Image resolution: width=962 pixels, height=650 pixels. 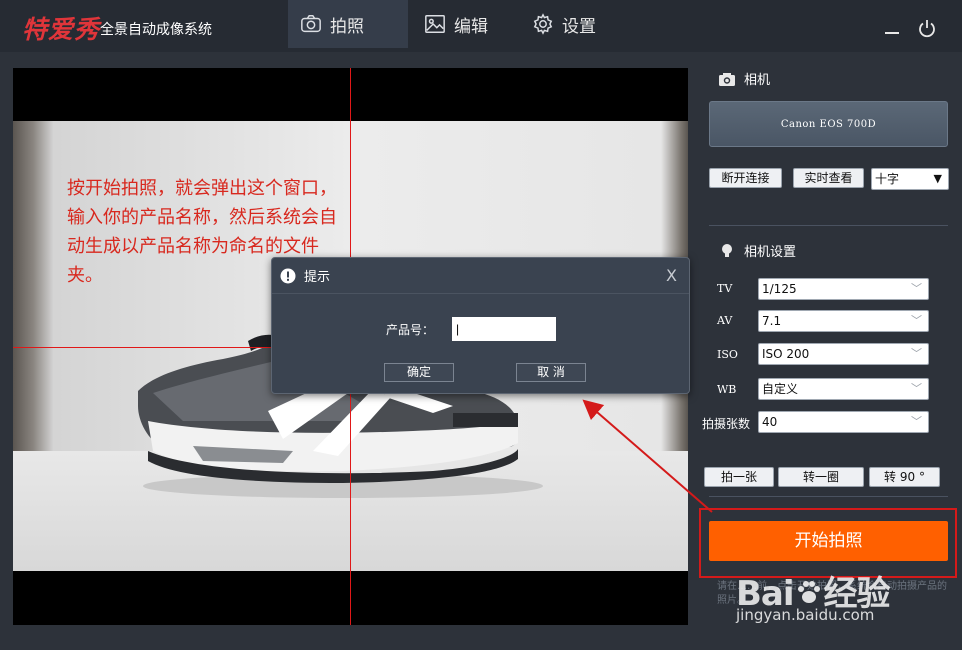 I want to click on tab-edit-label: 编辑, so click(x=471, y=26).